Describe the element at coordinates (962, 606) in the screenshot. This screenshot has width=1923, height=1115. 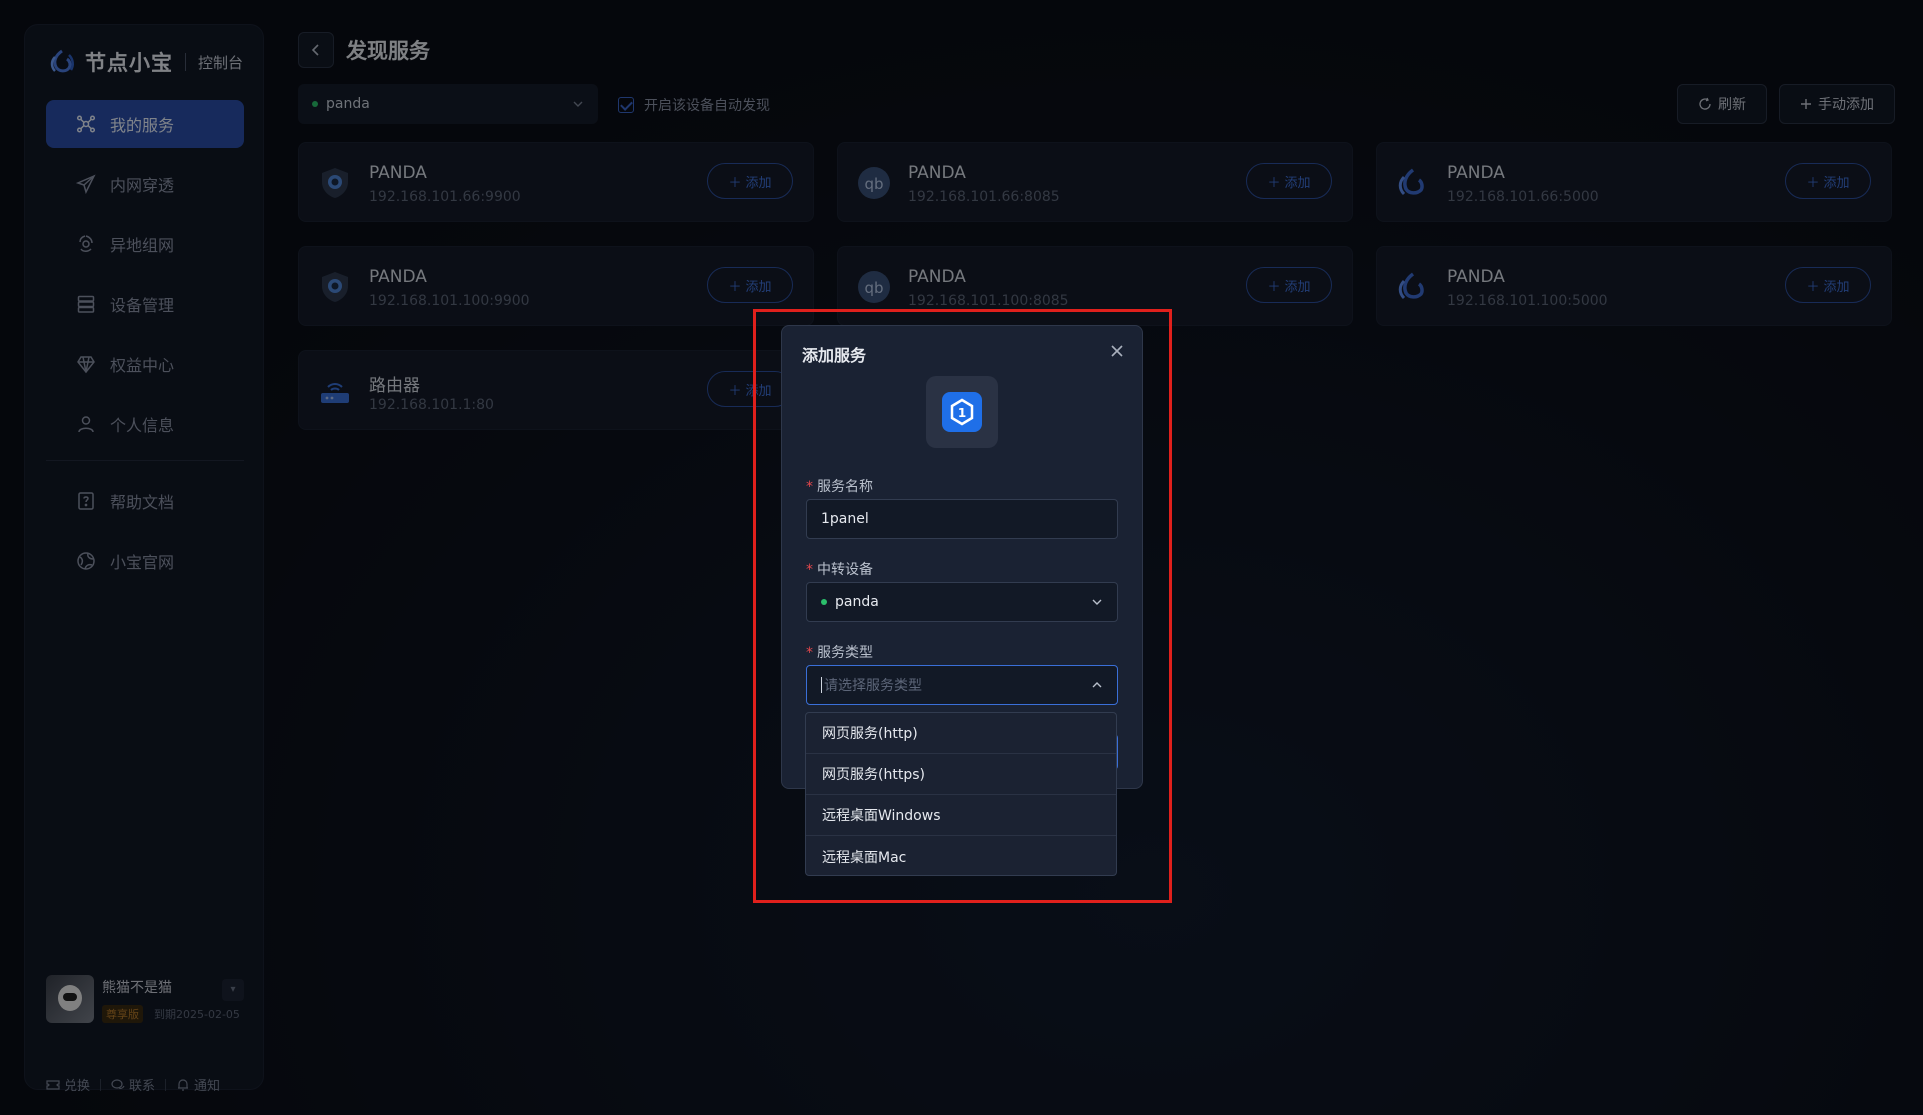
I see `highlight-box` at that location.